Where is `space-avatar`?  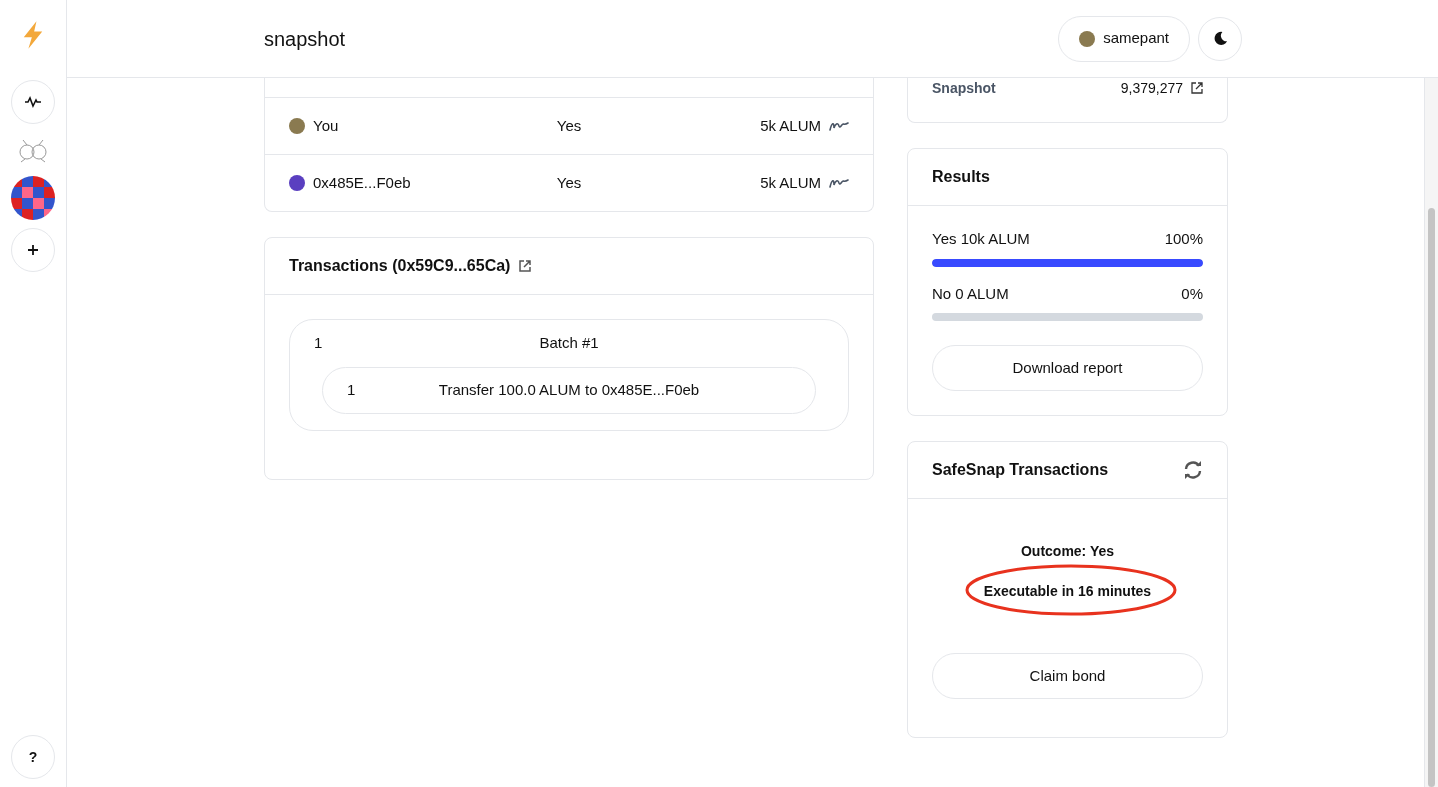
space-avatar is located at coordinates (33, 198).